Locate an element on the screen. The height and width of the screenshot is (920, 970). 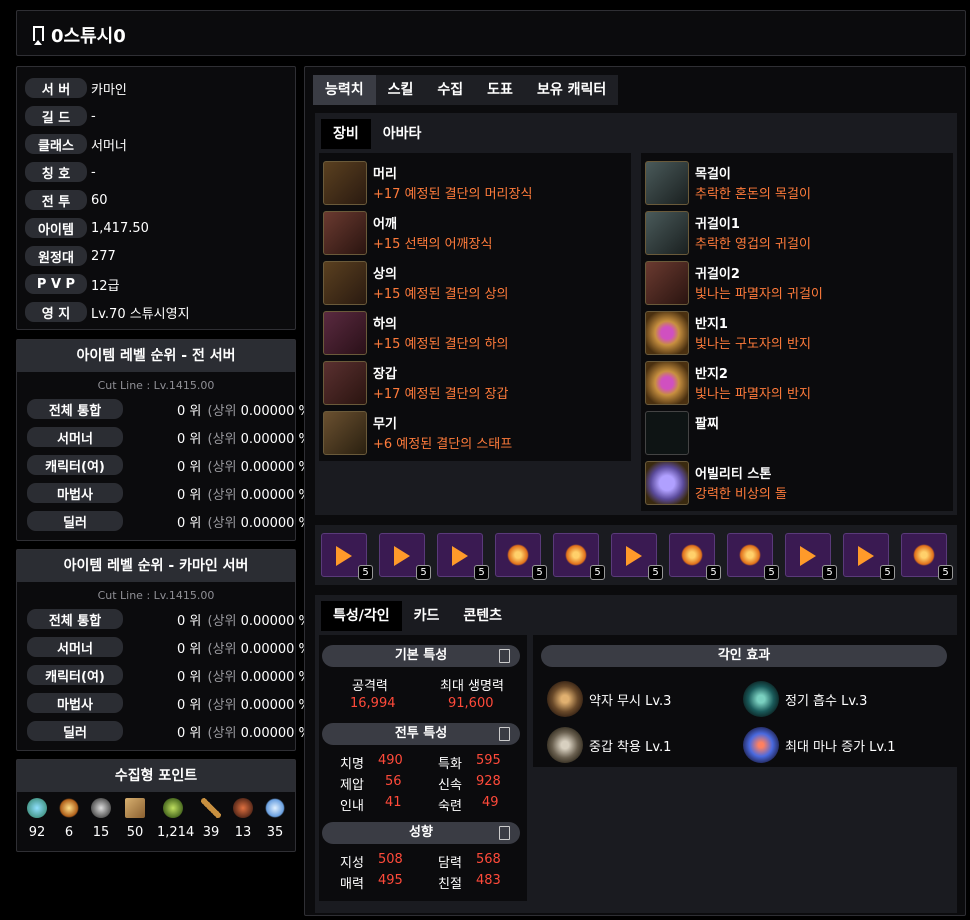
tab-stats: 능력치 is located at coordinates (344, 90).